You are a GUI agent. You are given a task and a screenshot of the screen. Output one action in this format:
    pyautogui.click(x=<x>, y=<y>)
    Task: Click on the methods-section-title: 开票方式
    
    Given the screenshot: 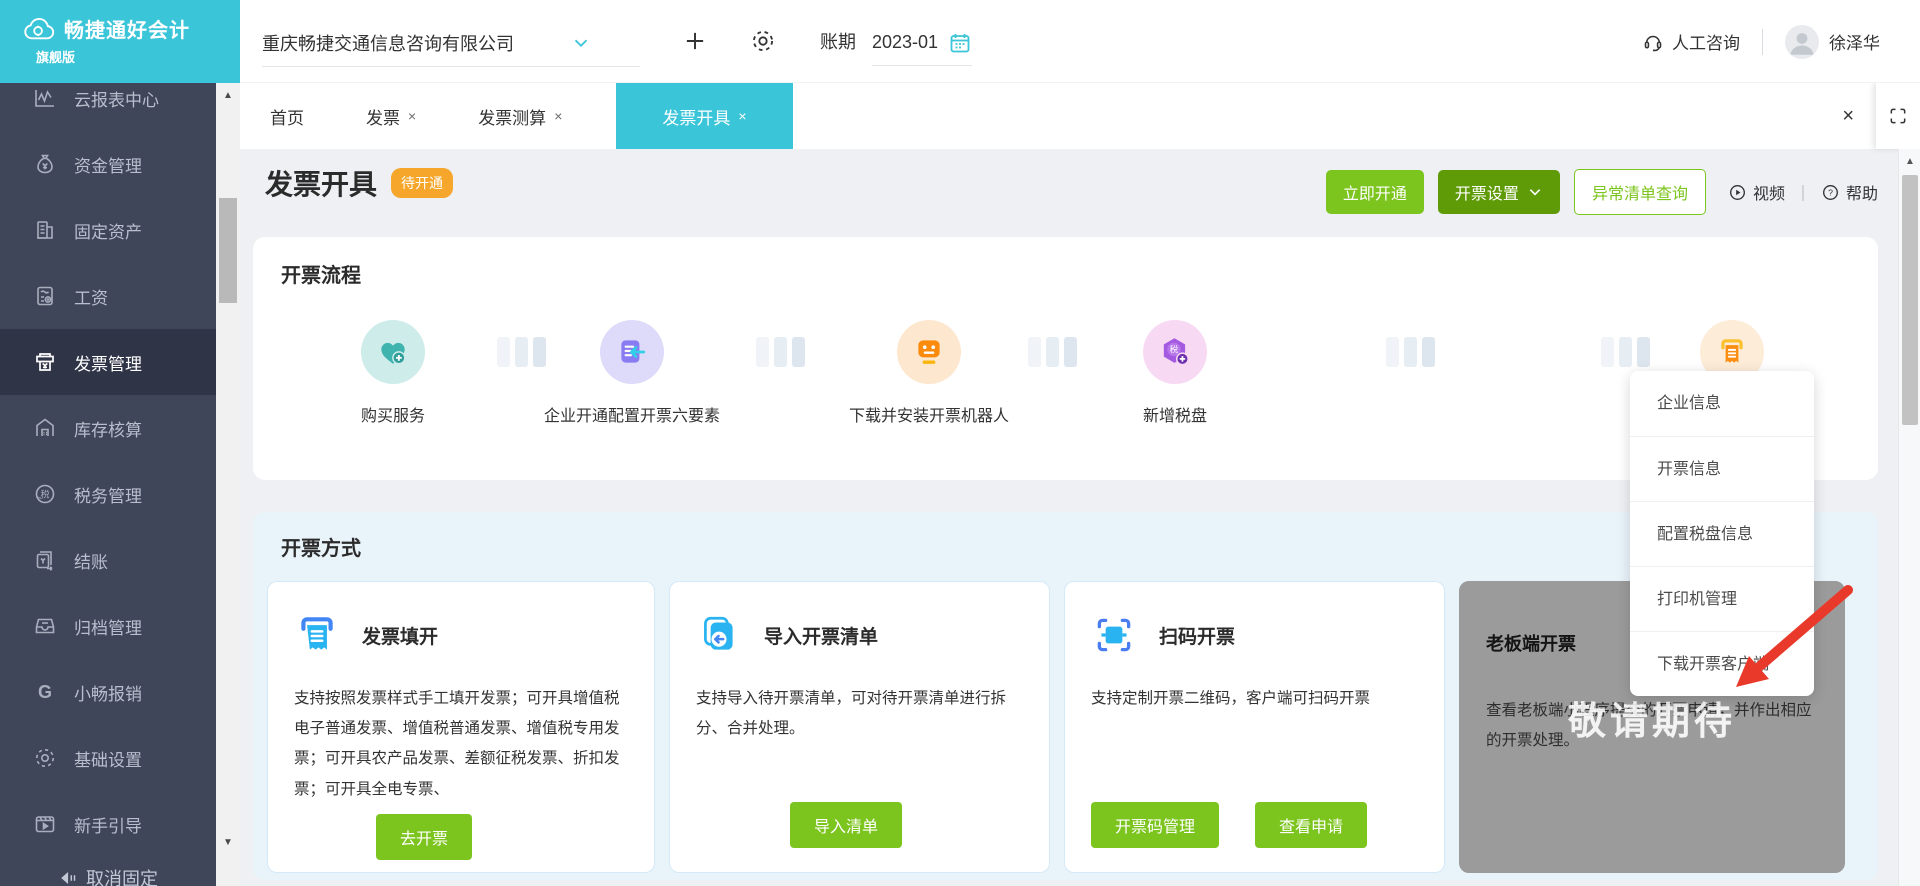 What is the action you would take?
    pyautogui.click(x=321, y=549)
    